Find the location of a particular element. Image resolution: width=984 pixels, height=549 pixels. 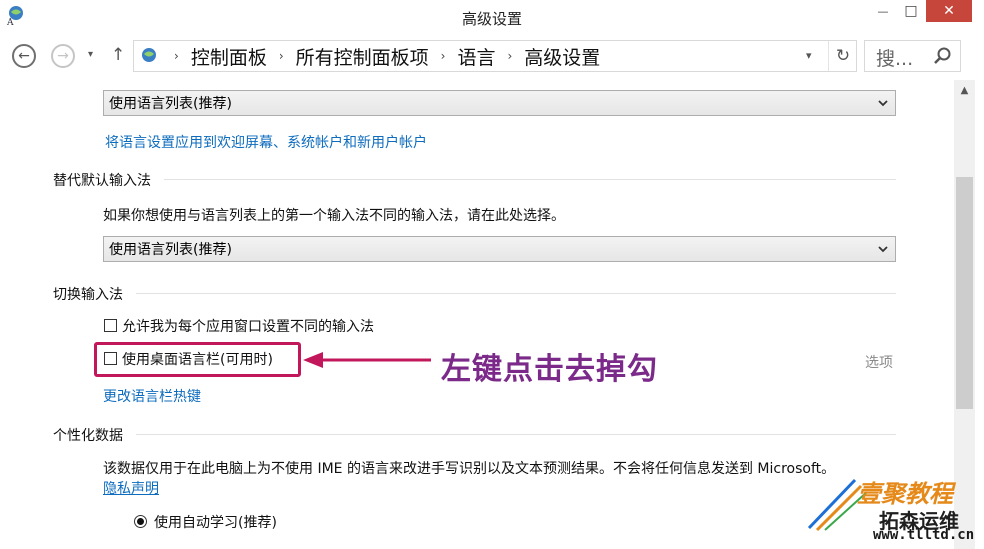

input-method-select-value: 使用语言列表(推荐) is located at coordinates (170, 250).